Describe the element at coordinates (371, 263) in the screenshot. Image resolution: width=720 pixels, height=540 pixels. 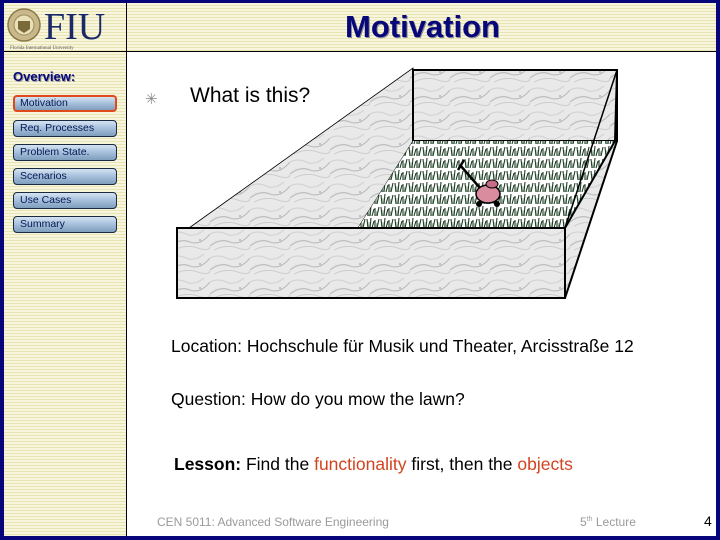
I see `front-wall` at that location.